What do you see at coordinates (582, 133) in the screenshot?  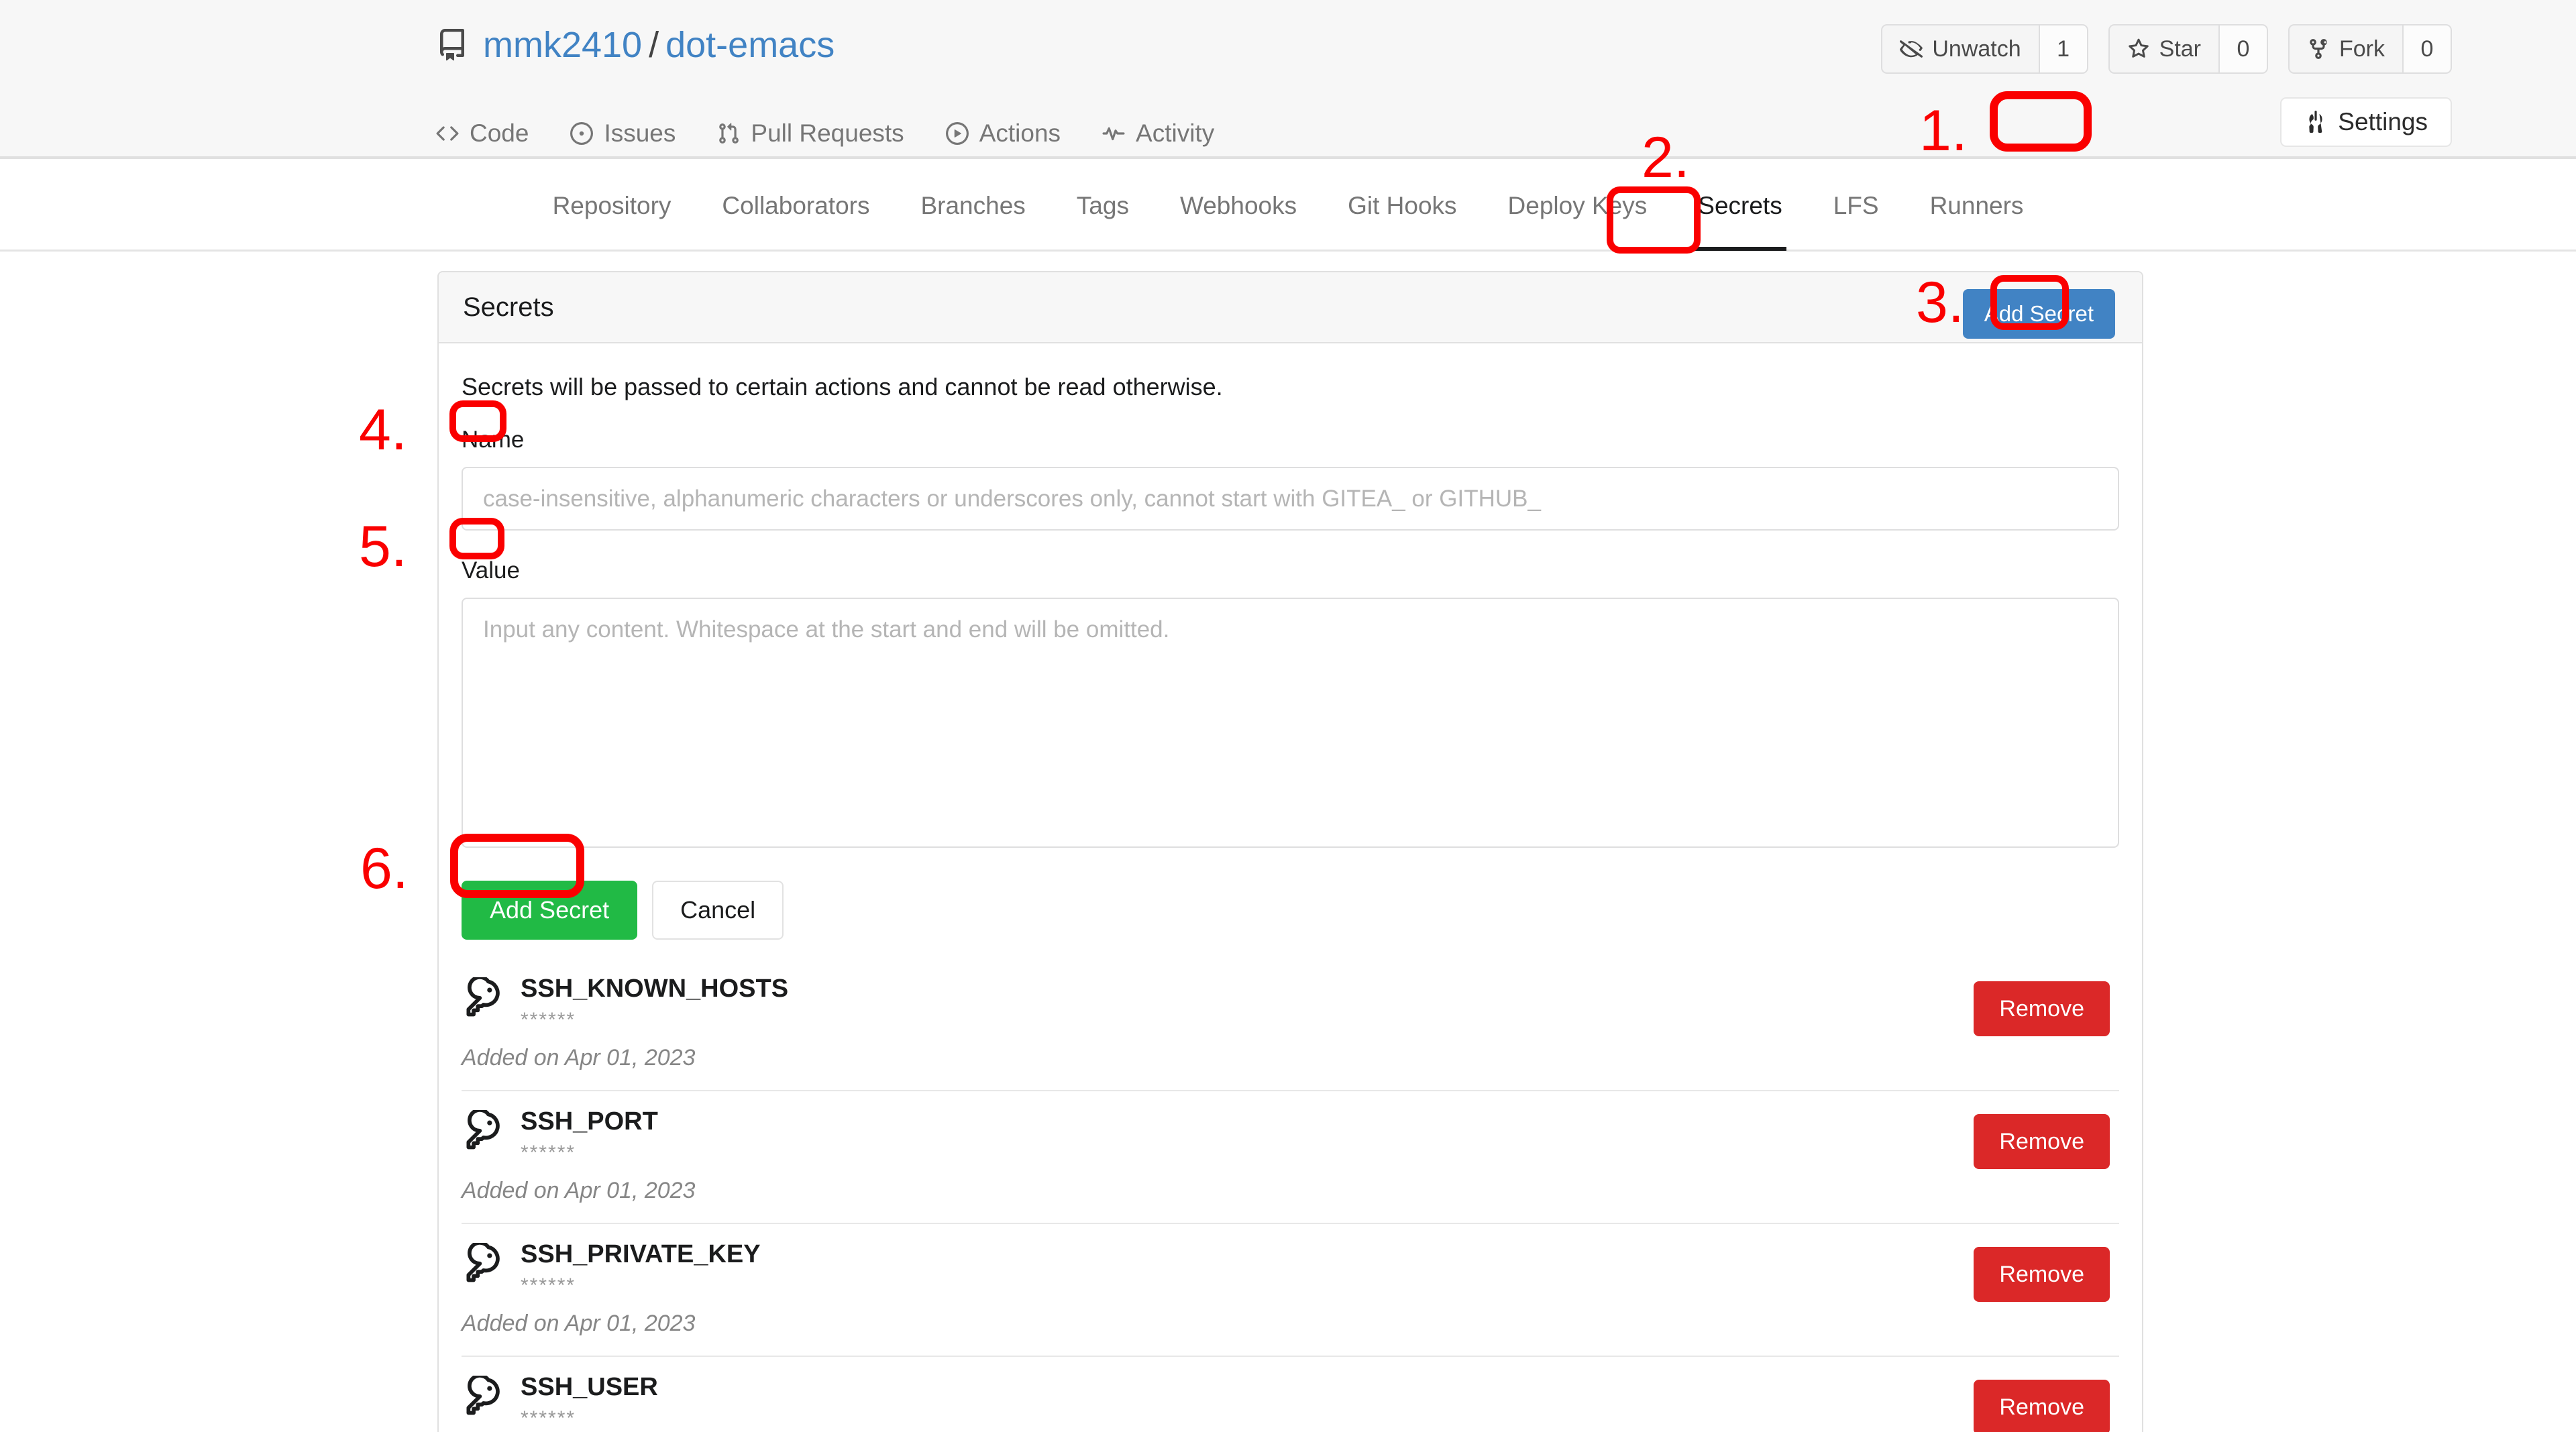 I see `issue-opened-icon` at bounding box center [582, 133].